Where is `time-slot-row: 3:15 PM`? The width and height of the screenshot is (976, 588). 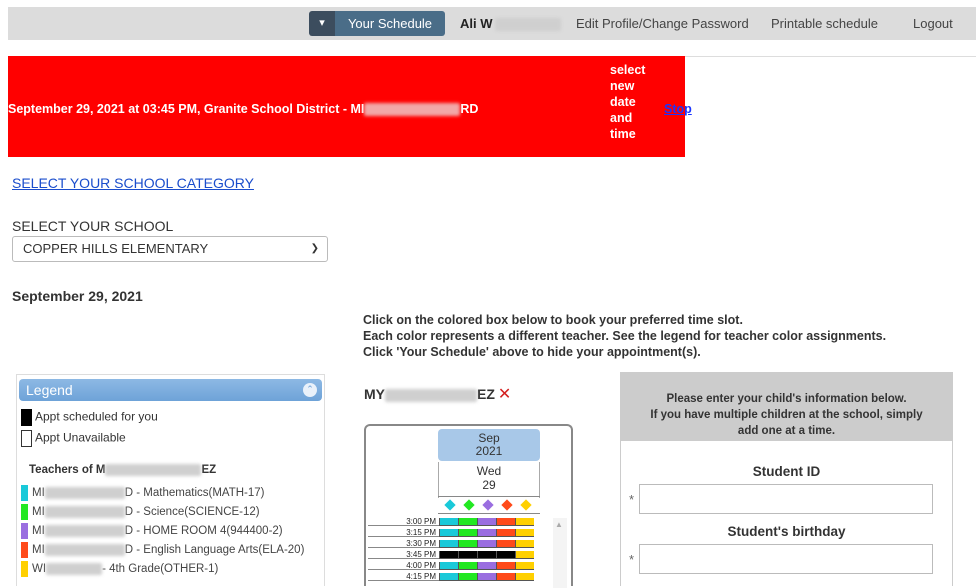 time-slot-row: 3:15 PM is located at coordinates (451, 533).